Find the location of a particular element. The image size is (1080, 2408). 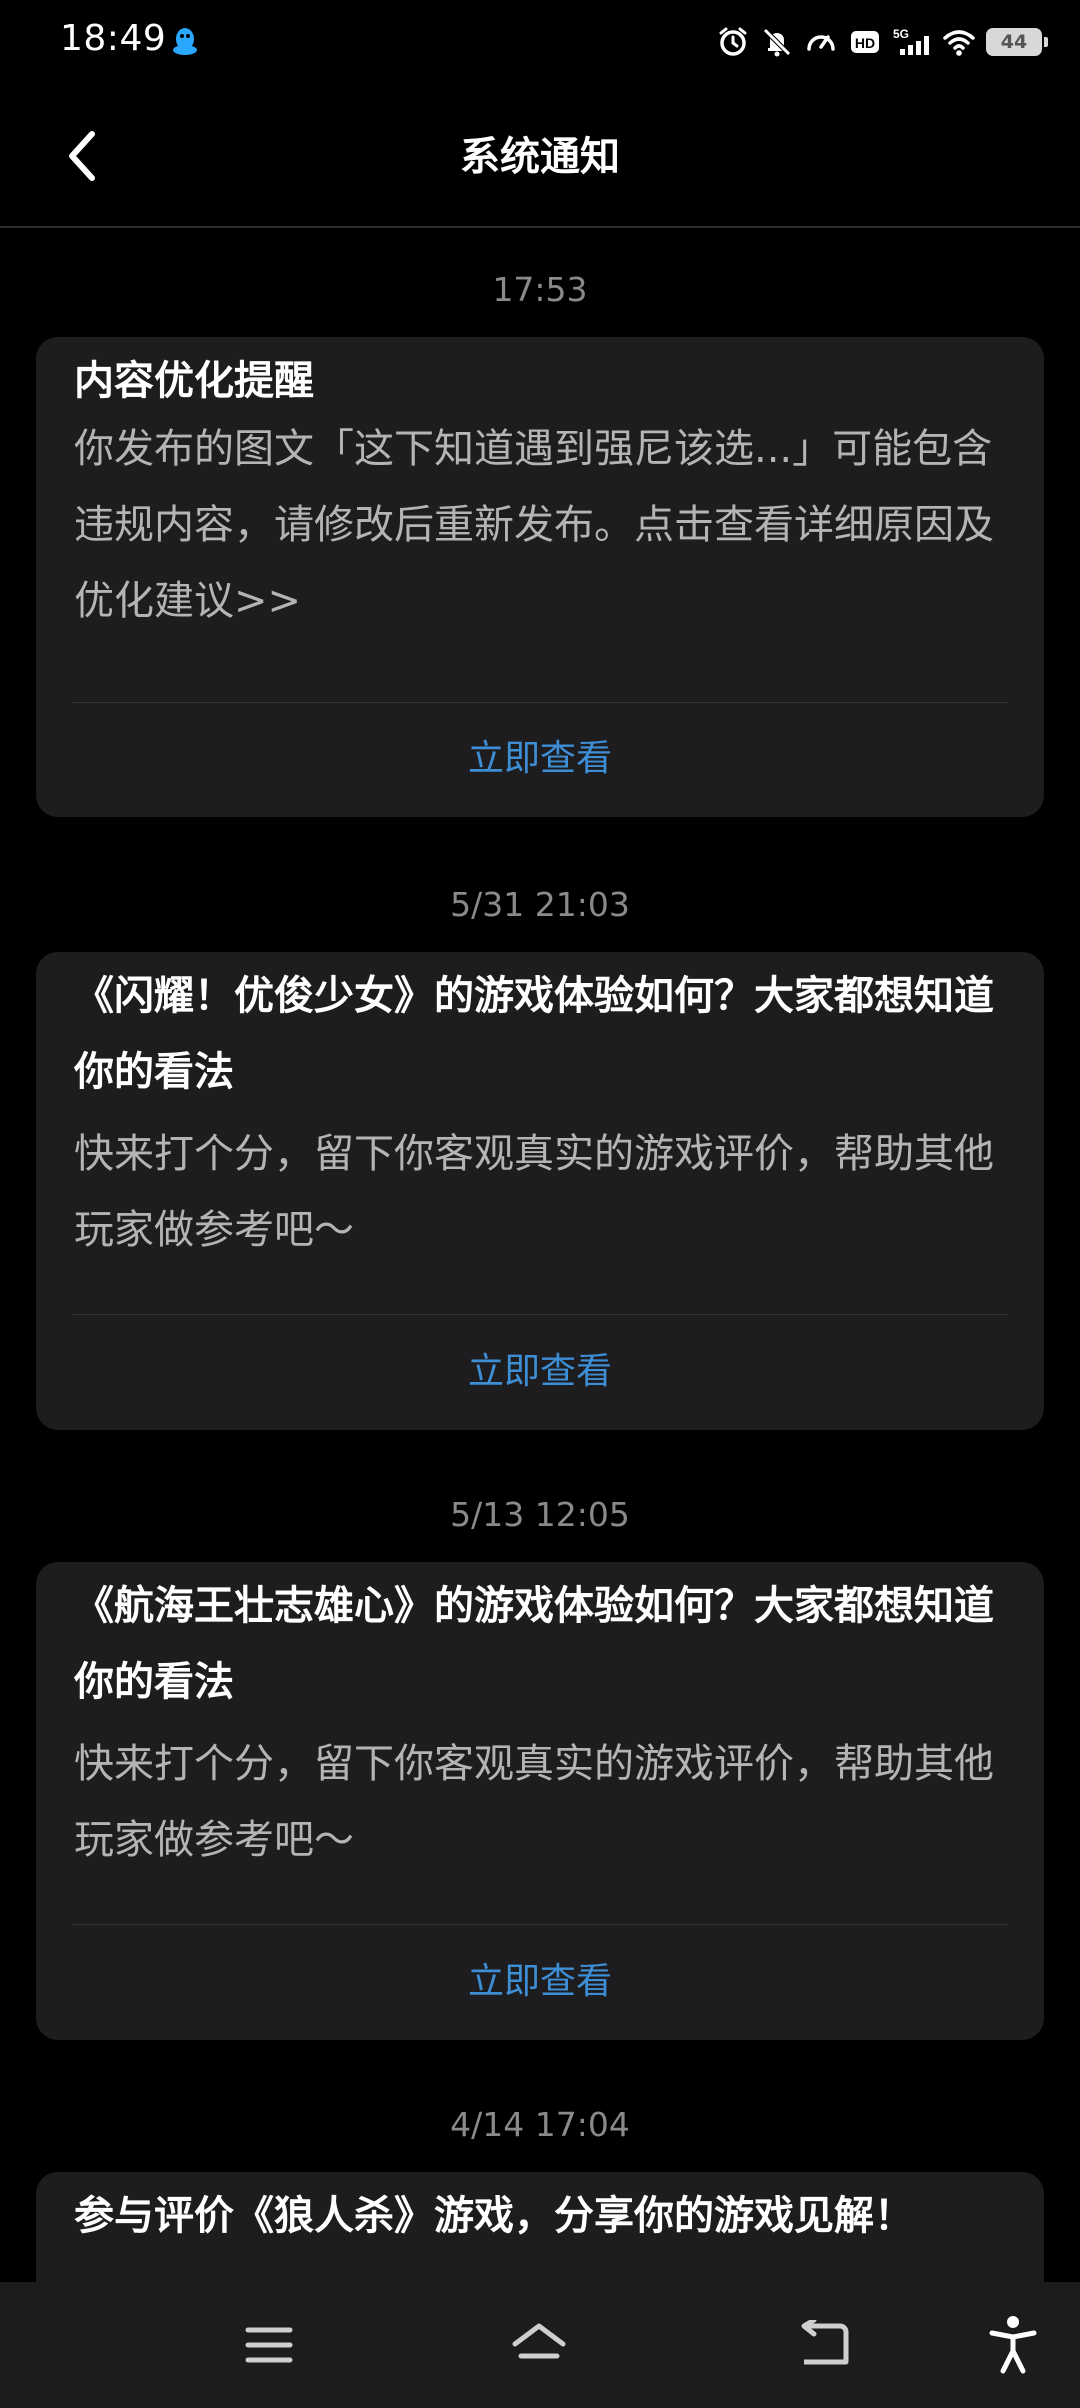

page-title: 系统通知 is located at coordinates (540, 157).